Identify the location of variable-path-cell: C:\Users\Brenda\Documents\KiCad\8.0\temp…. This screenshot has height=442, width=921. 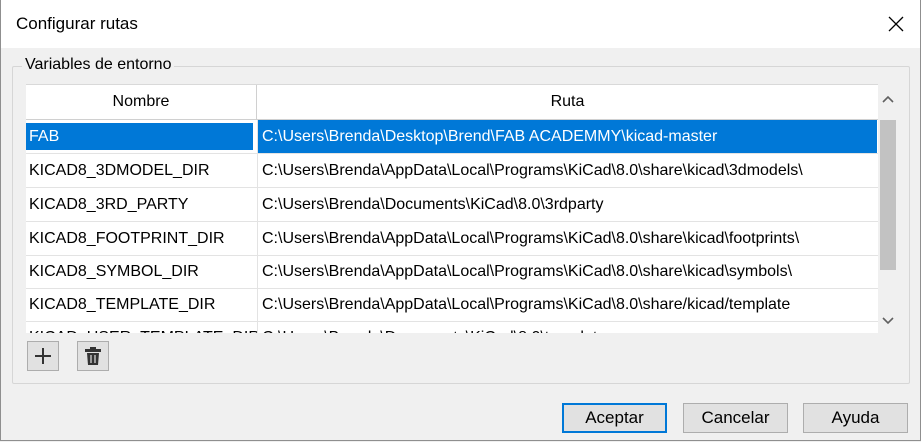
(567, 327).